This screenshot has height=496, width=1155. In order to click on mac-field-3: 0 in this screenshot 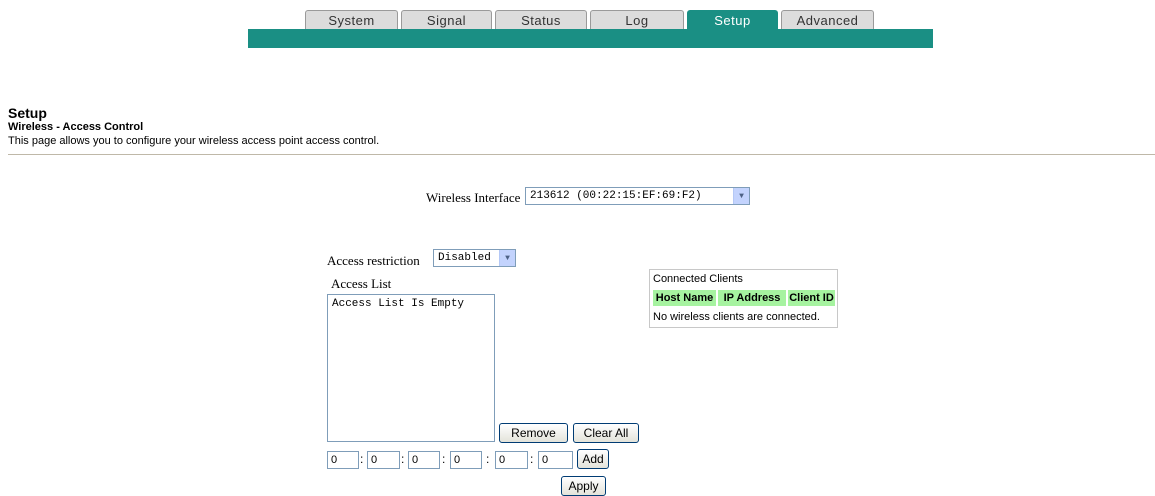, I will do `click(424, 460)`.